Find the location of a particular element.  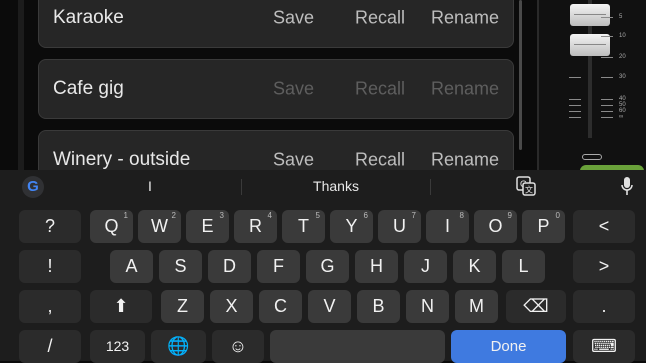

key-y: Y6 is located at coordinates (351, 226).